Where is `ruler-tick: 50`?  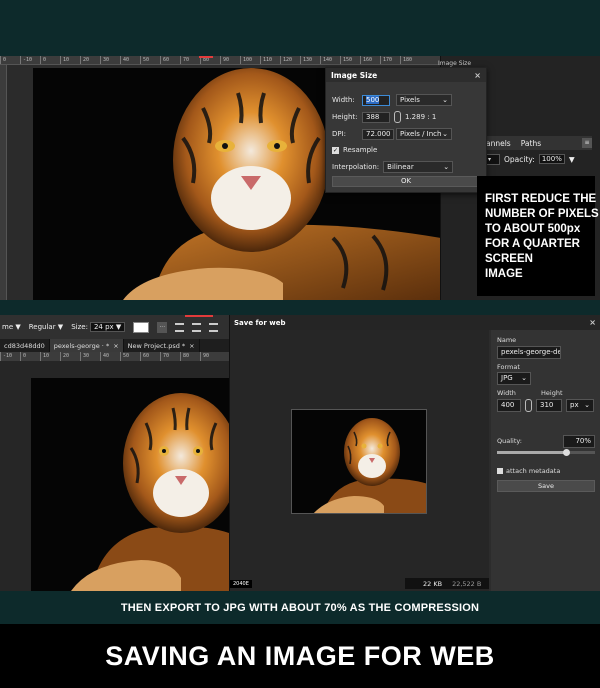
ruler-tick: 50 is located at coordinates (130, 356).